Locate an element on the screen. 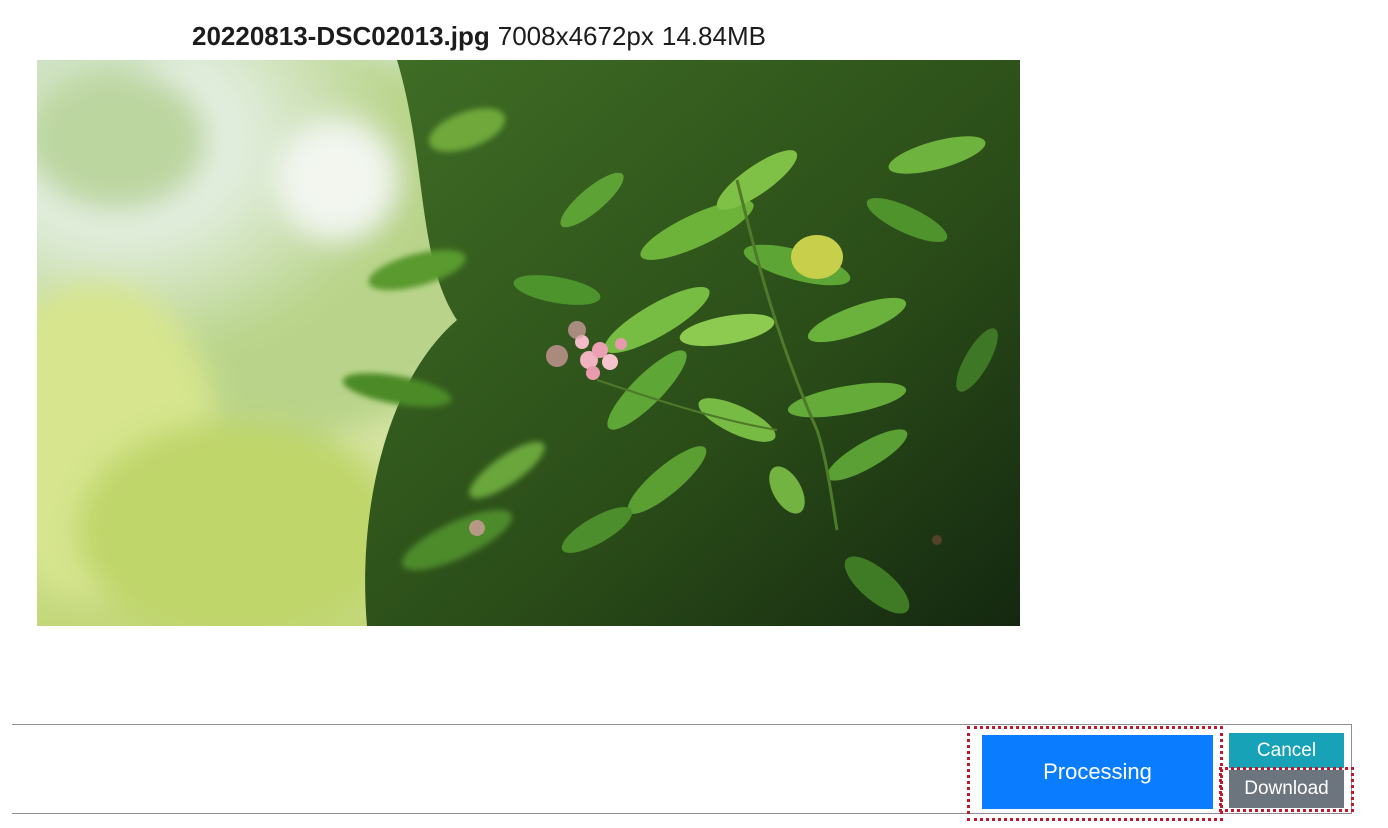  file-size: 14.84MB is located at coordinates (713, 35).